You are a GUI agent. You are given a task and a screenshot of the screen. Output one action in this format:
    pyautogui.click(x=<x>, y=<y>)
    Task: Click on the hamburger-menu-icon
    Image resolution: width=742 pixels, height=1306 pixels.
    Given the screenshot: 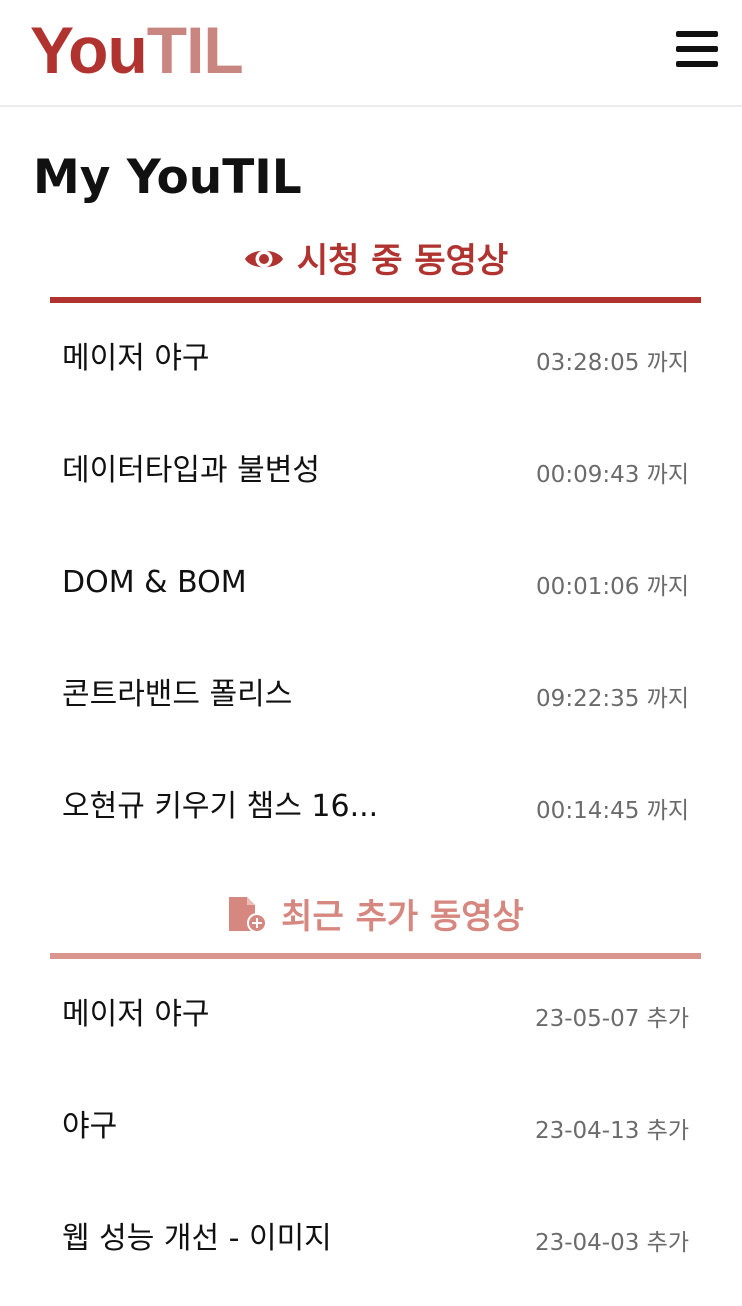 What is the action you would take?
    pyautogui.click(x=697, y=50)
    